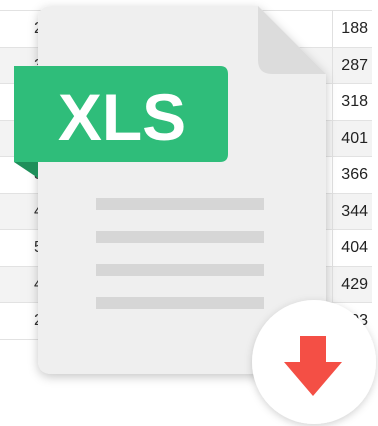 Image resolution: width=378 pixels, height=426 pixels. I want to click on xls-badge-label: XLS, so click(122, 117).